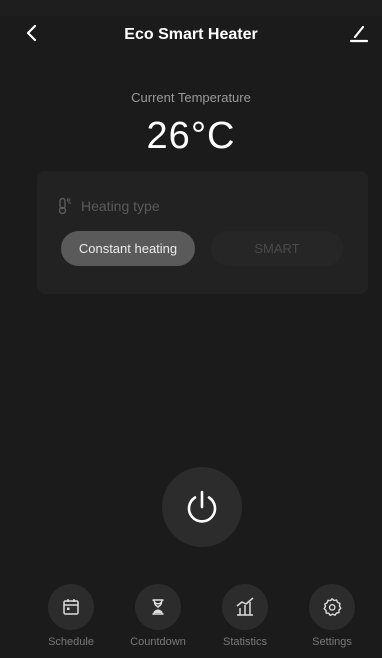 Image resolution: width=382 pixels, height=658 pixels. I want to click on status-bar, so click(191, 8).